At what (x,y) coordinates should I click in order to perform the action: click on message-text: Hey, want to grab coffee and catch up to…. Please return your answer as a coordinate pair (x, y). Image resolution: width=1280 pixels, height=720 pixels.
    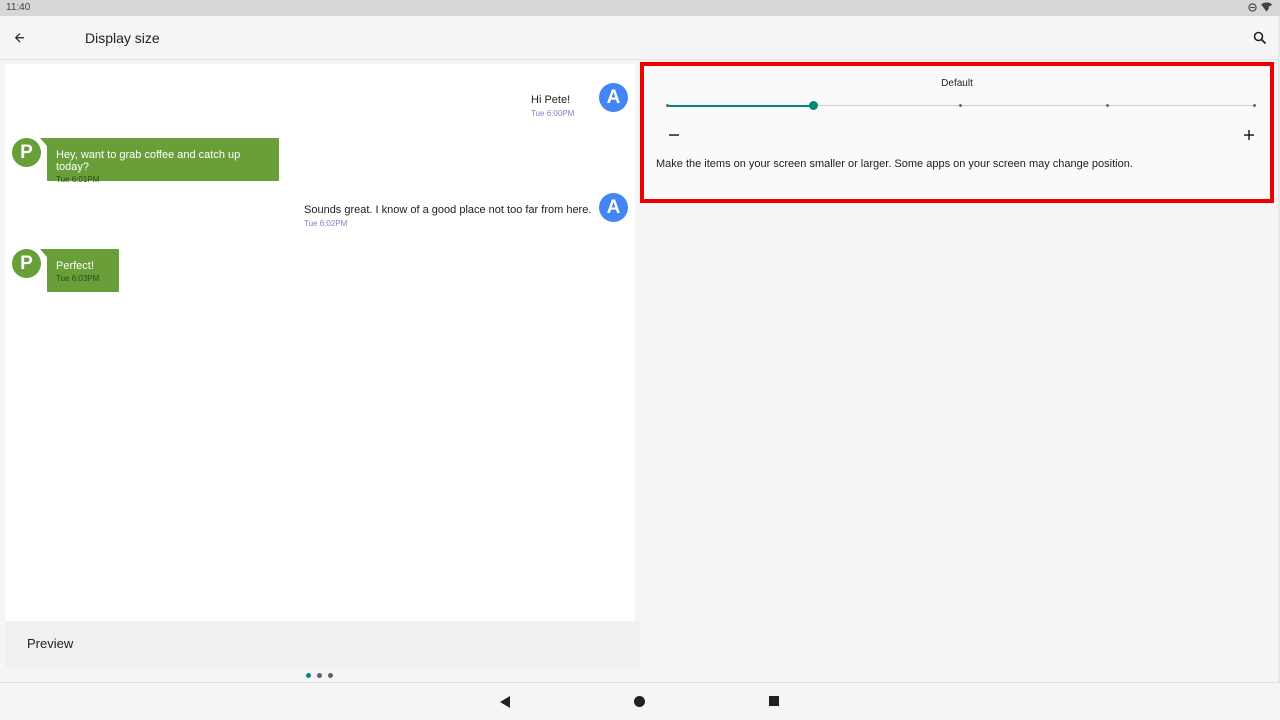
    Looking at the image, I should click on (148, 161).